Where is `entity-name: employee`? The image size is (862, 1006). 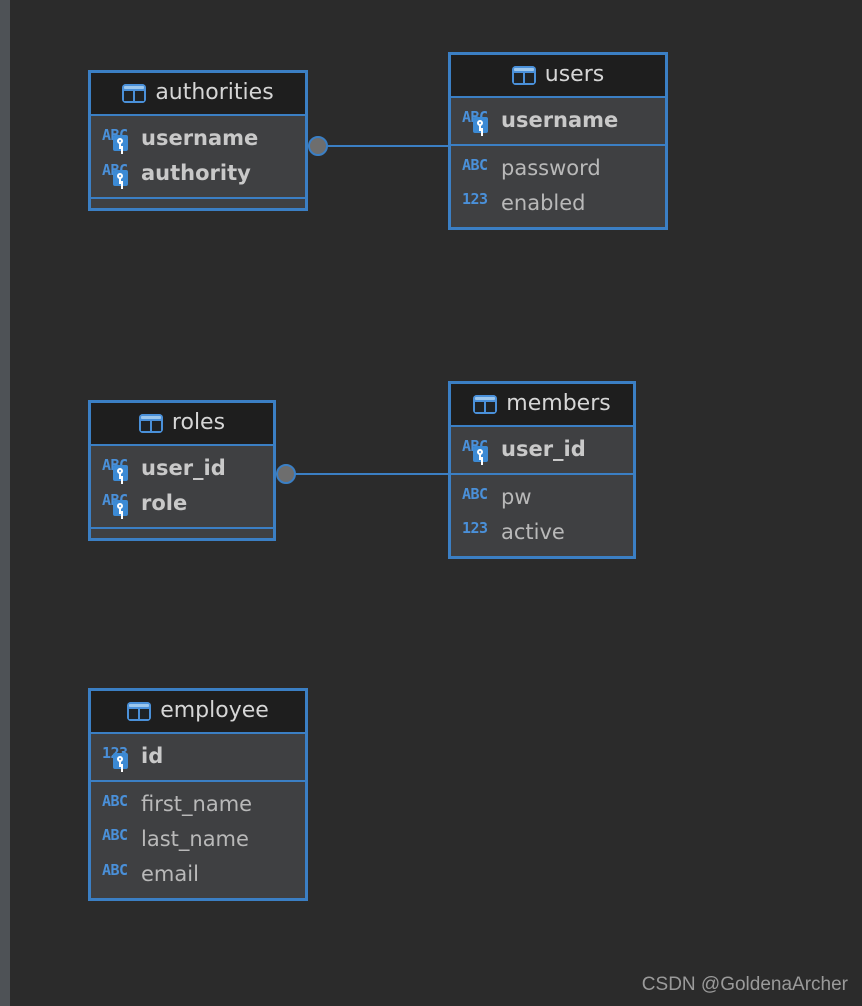
entity-name: employee is located at coordinates (214, 710).